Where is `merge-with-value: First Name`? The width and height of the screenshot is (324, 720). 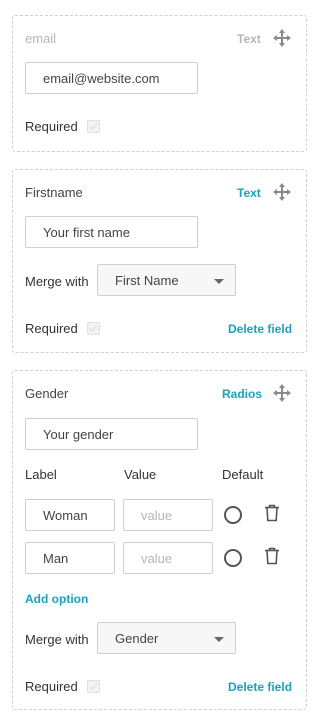
merge-with-value: First Name is located at coordinates (147, 280).